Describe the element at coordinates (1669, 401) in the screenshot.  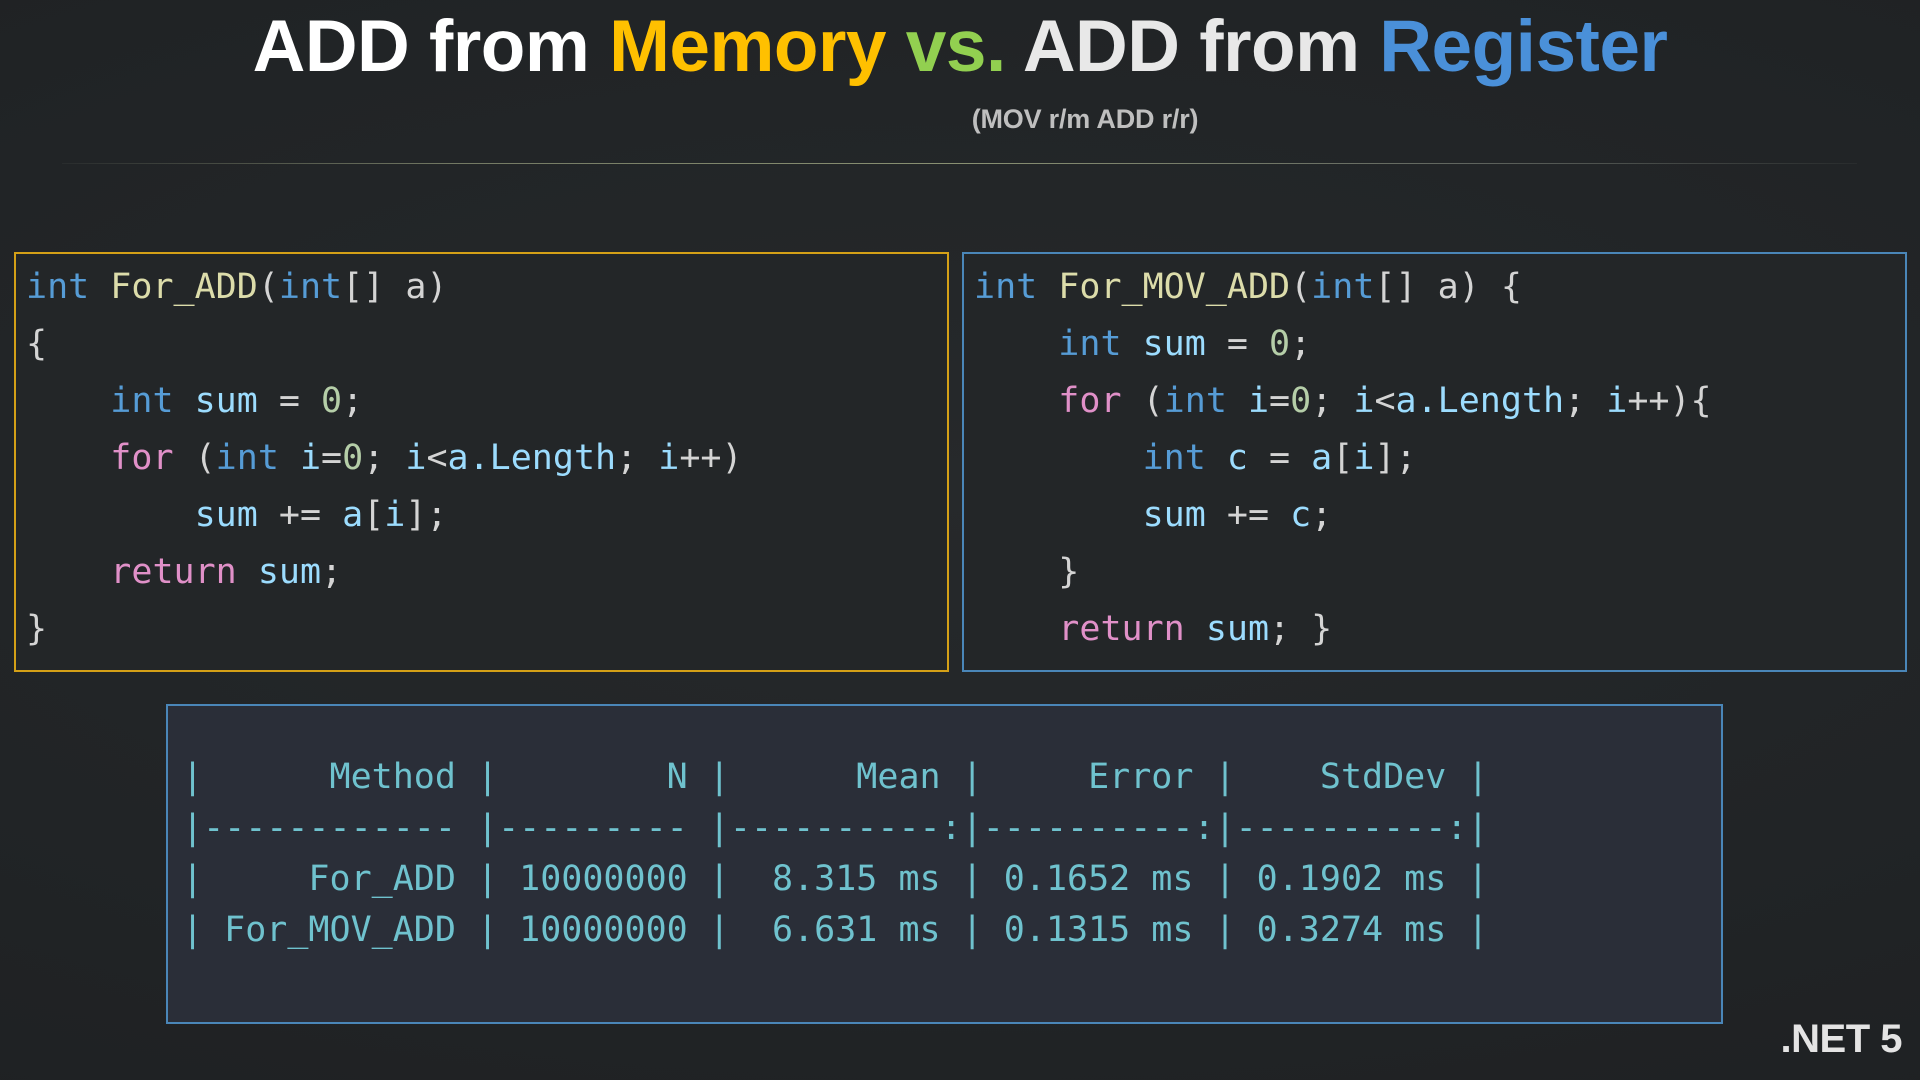
I see `code-token: ++){` at that location.